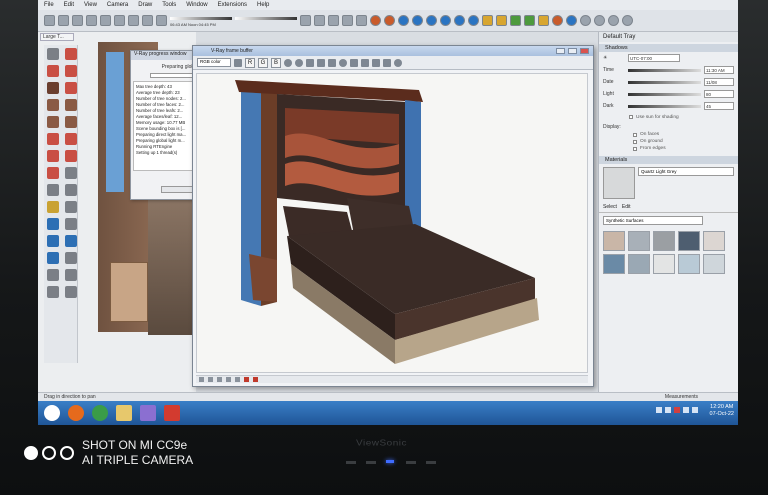 This screenshot has height=495, width=768. Describe the element at coordinates (53, 173) in the screenshot. I see `scale-icon` at that location.